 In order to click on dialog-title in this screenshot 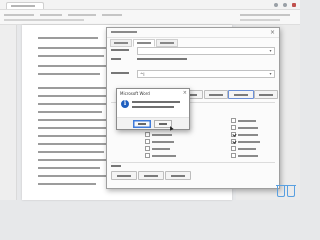, I will do `click(124, 32)`.